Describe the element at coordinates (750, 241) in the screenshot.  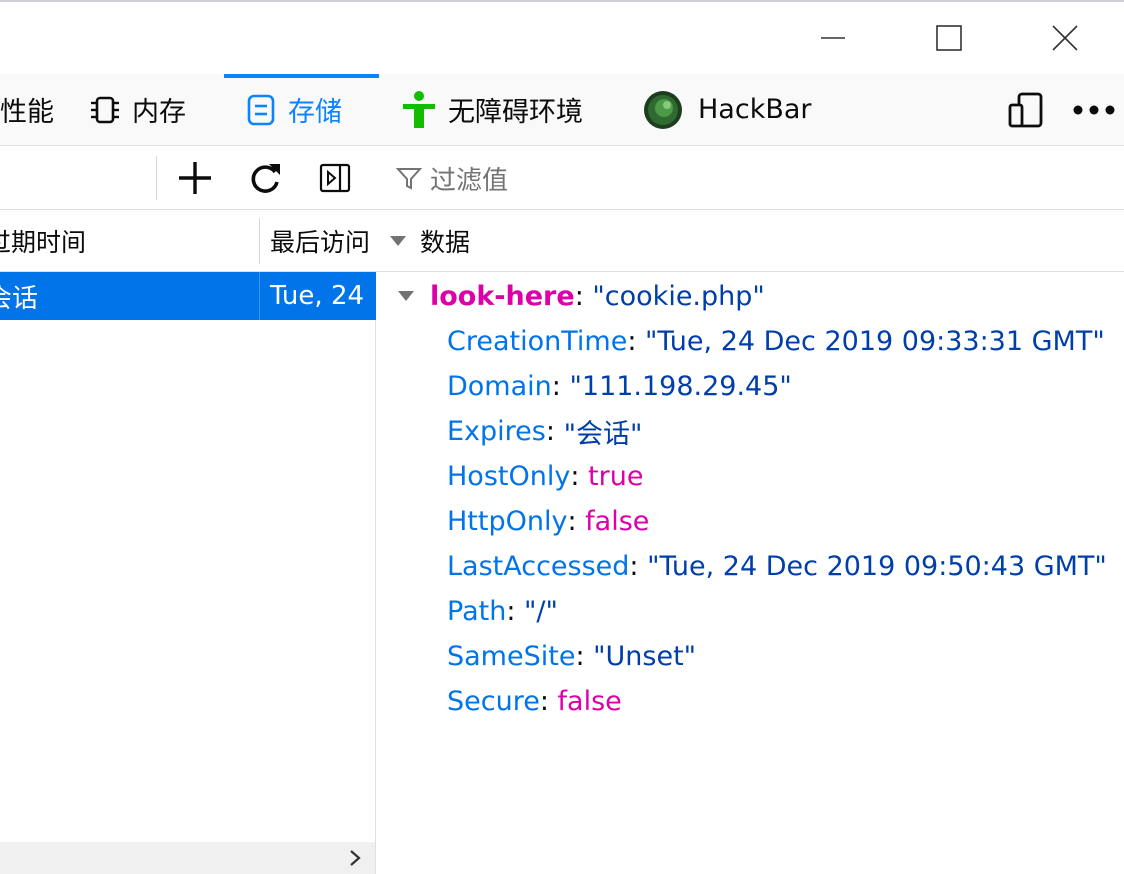
I see `sidebar-header-data: 数据` at that location.